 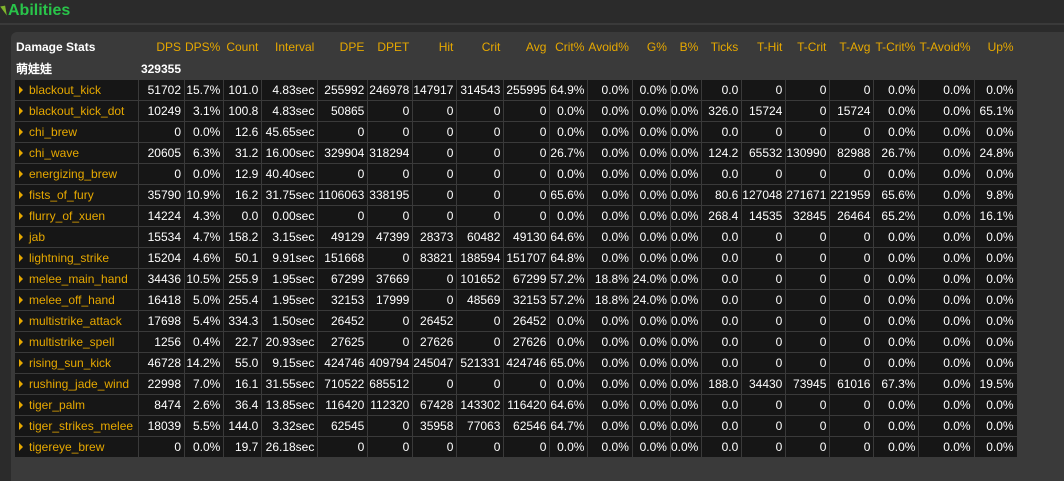 I want to click on ability-name: blackout_kick, so click(x=76, y=90).